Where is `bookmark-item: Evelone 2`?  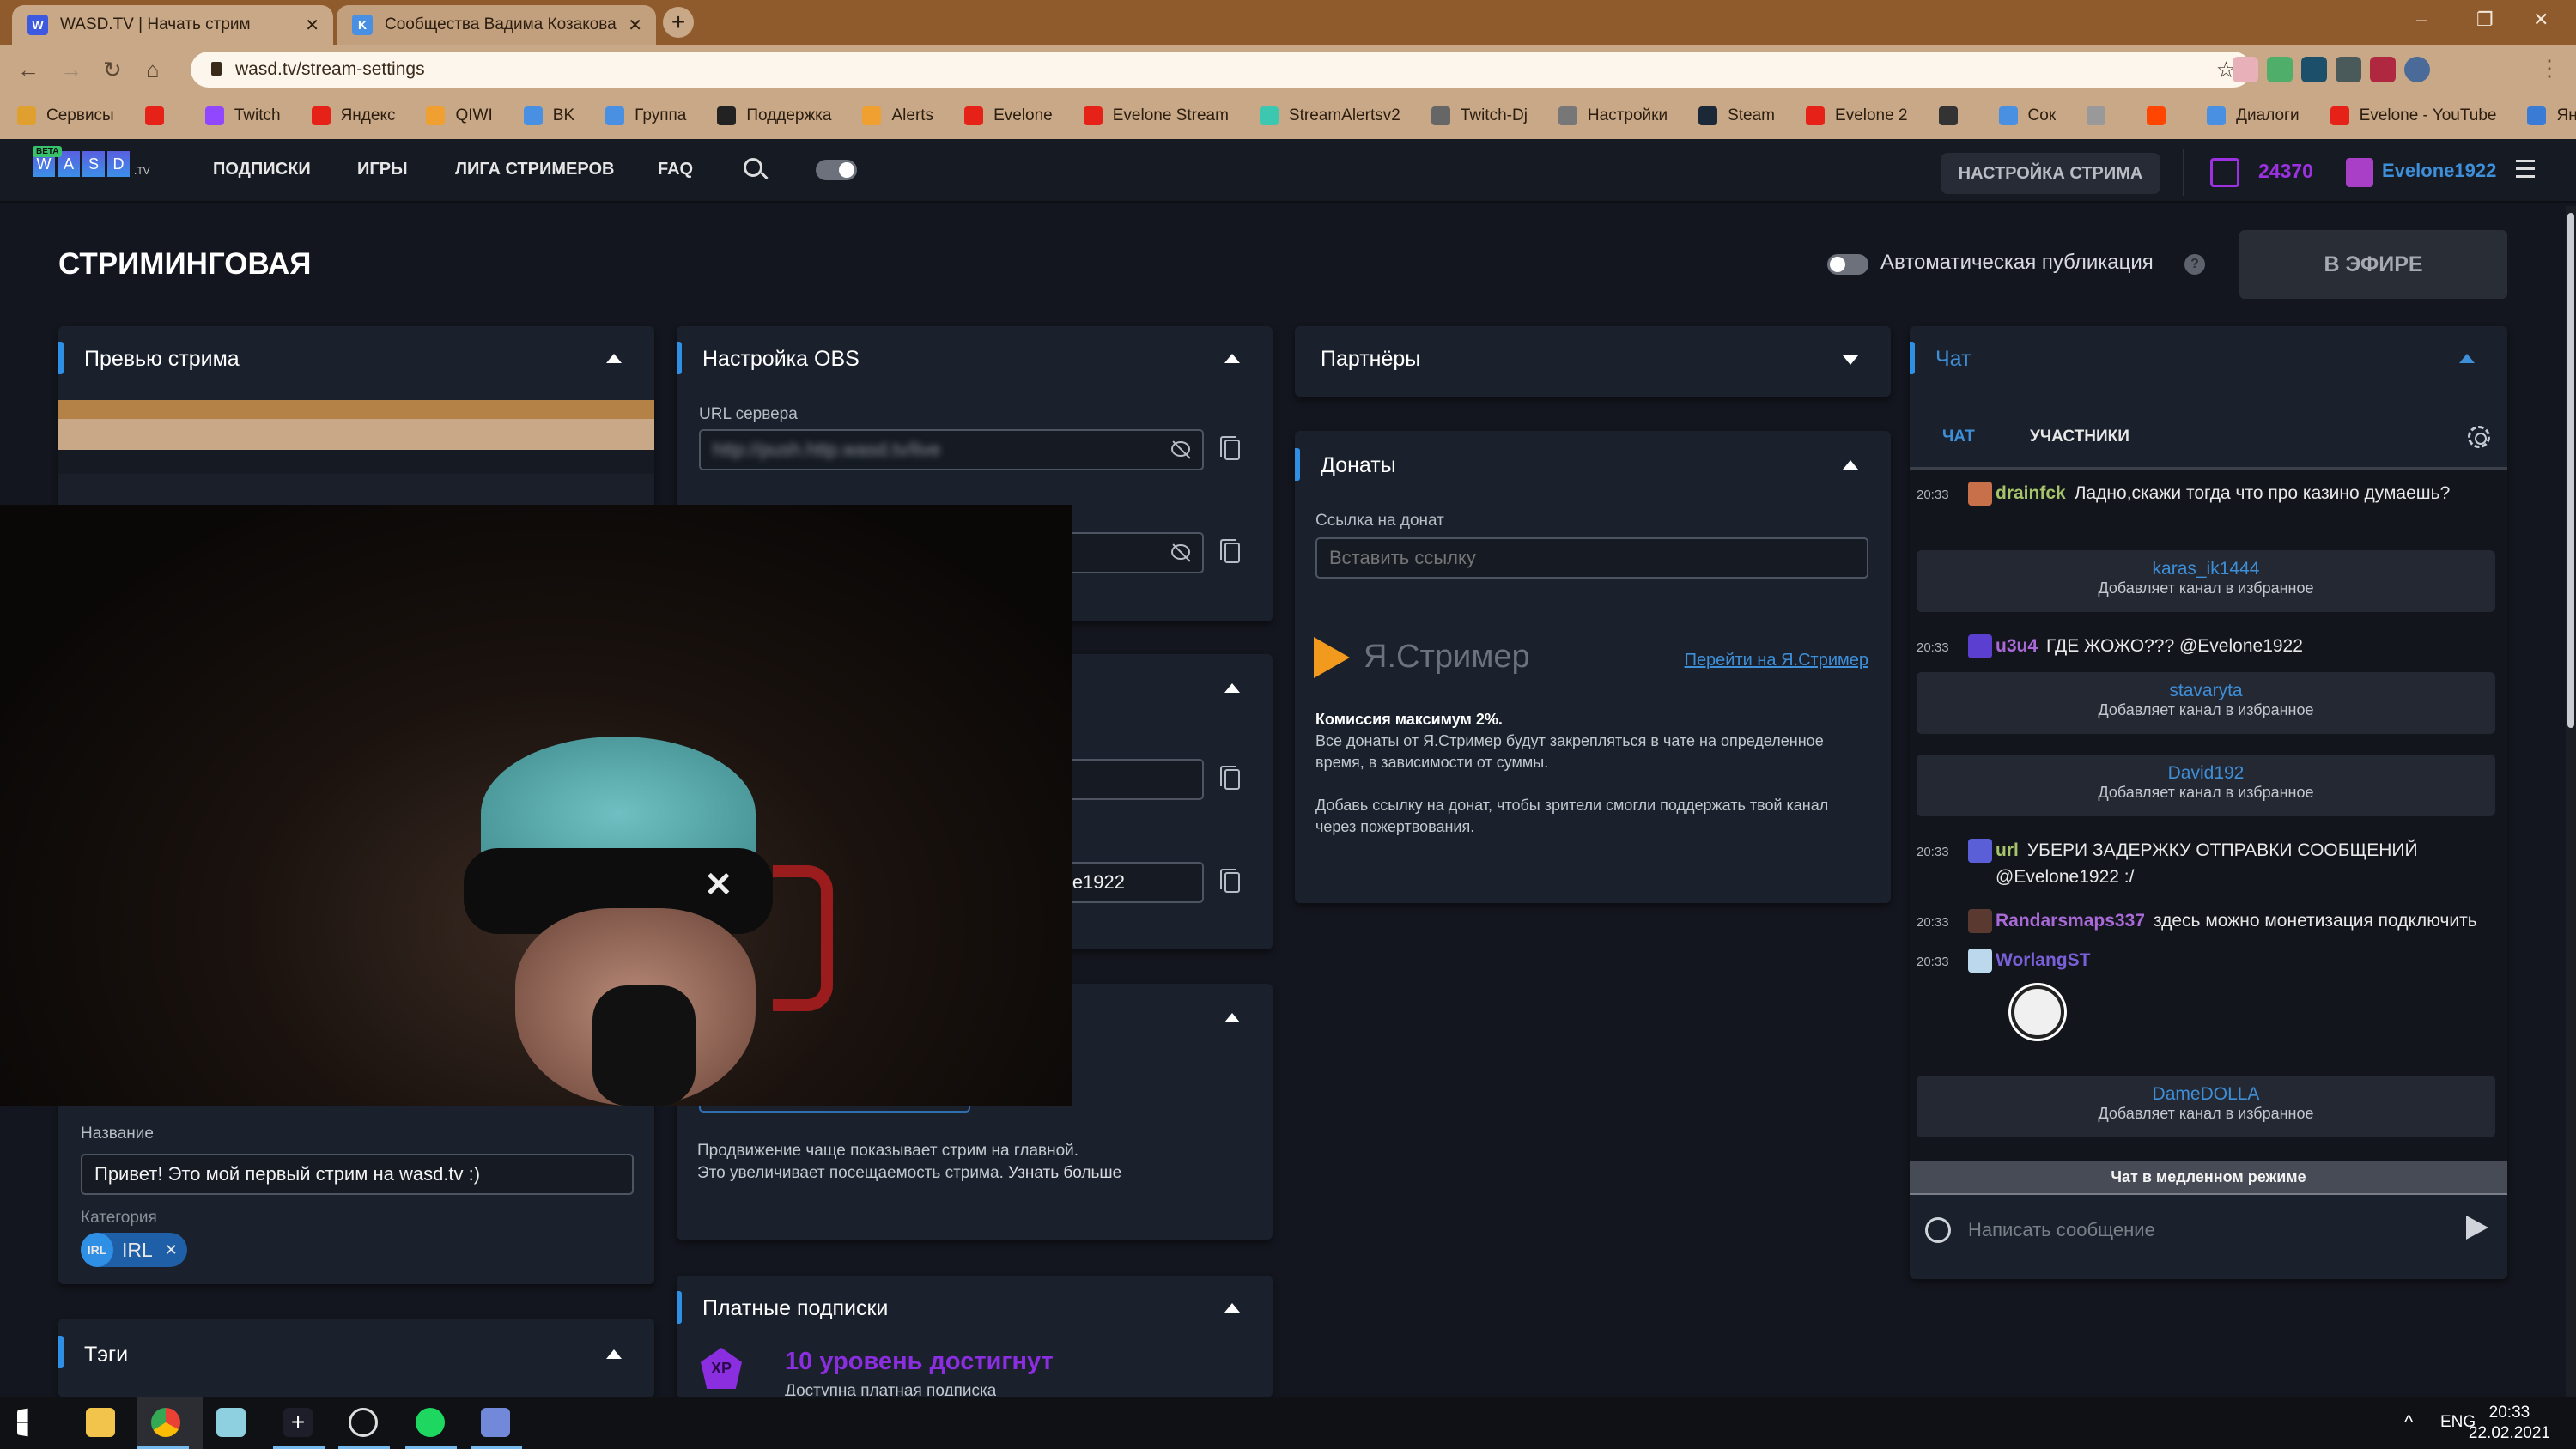
bookmark-item: Evelone 2 is located at coordinates (1857, 115).